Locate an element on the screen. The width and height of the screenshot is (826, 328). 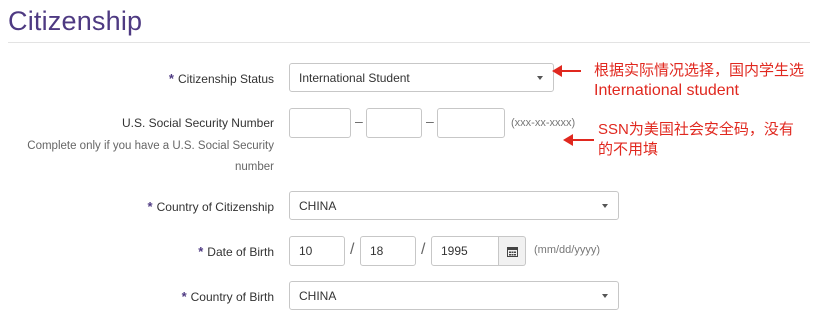
ssn-label: U.S. Social Security Number is located at coordinates (197, 123).